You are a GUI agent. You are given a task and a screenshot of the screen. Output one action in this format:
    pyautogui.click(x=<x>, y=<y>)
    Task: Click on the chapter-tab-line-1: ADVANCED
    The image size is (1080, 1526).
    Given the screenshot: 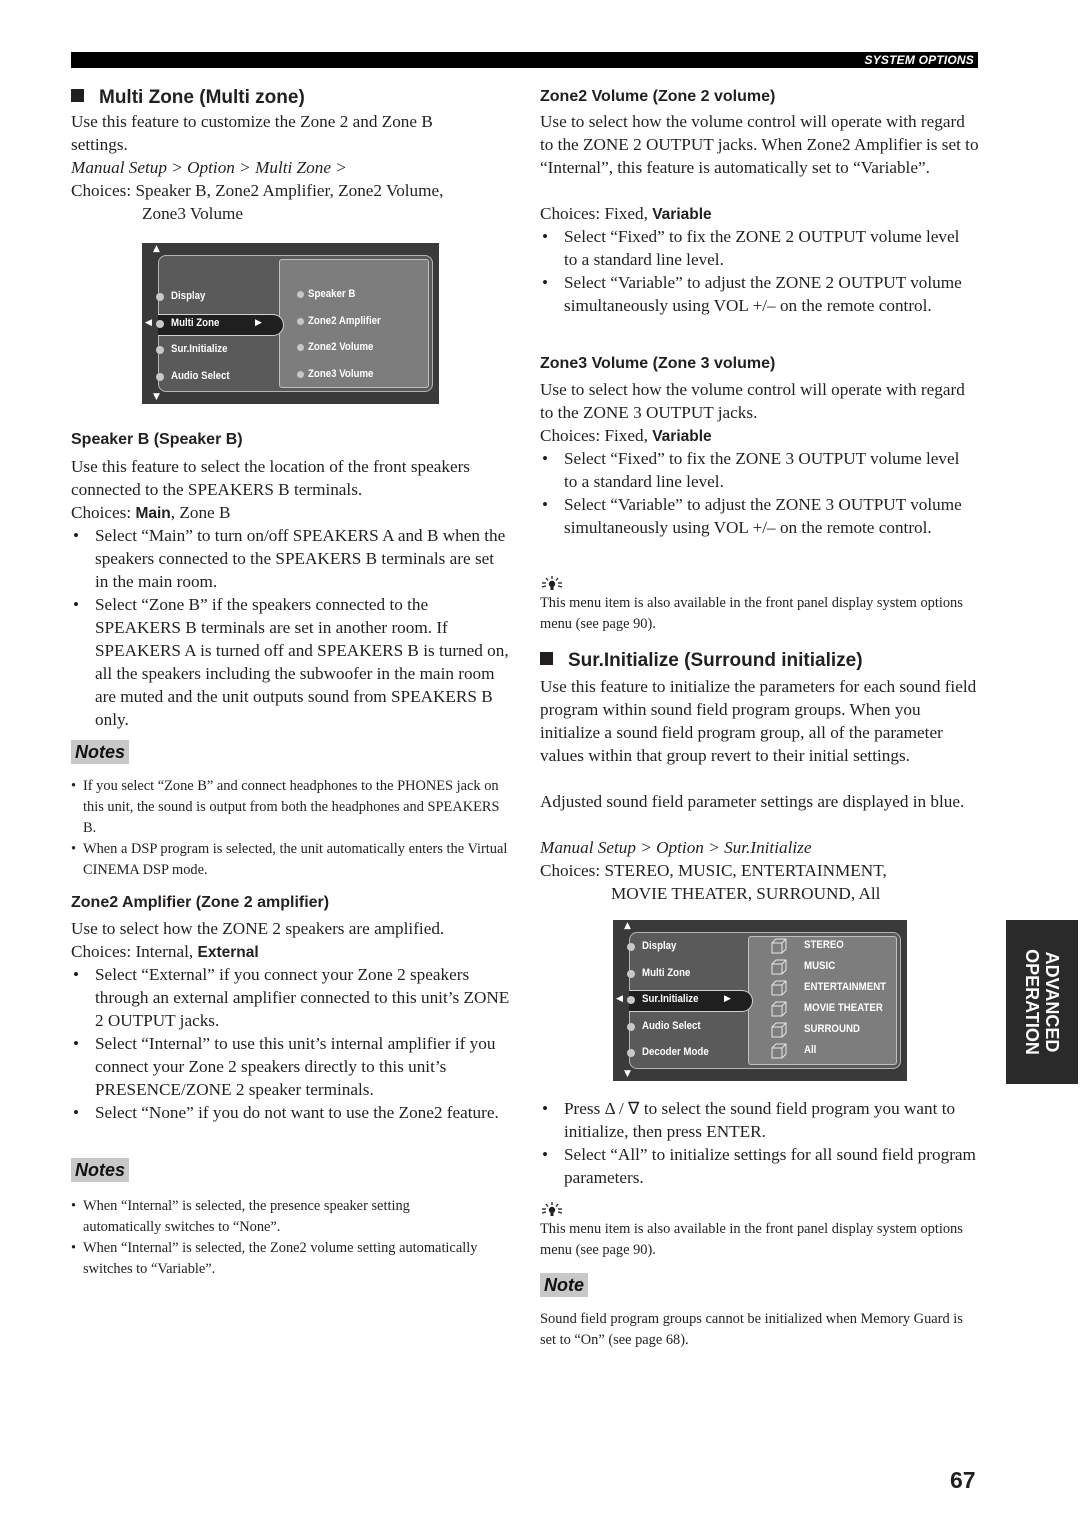 What is the action you would take?
    pyautogui.click(x=1052, y=1002)
    